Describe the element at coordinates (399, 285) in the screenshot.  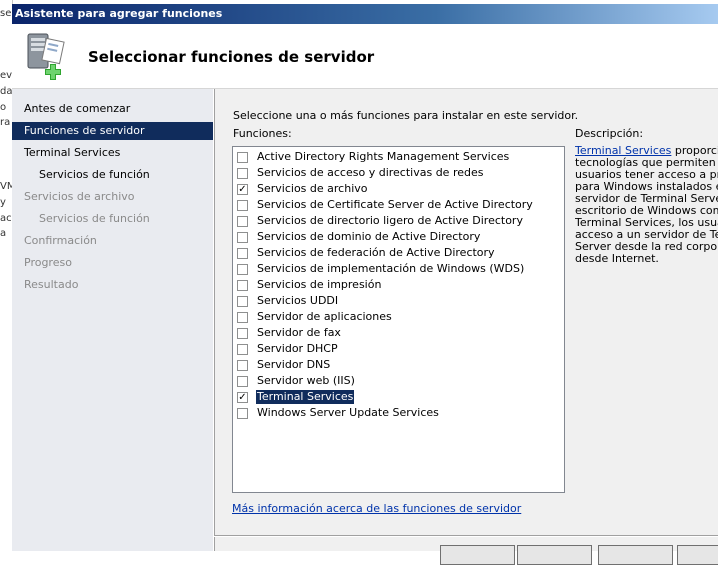
I see `role-item-print-services: Servicios de impresión` at that location.